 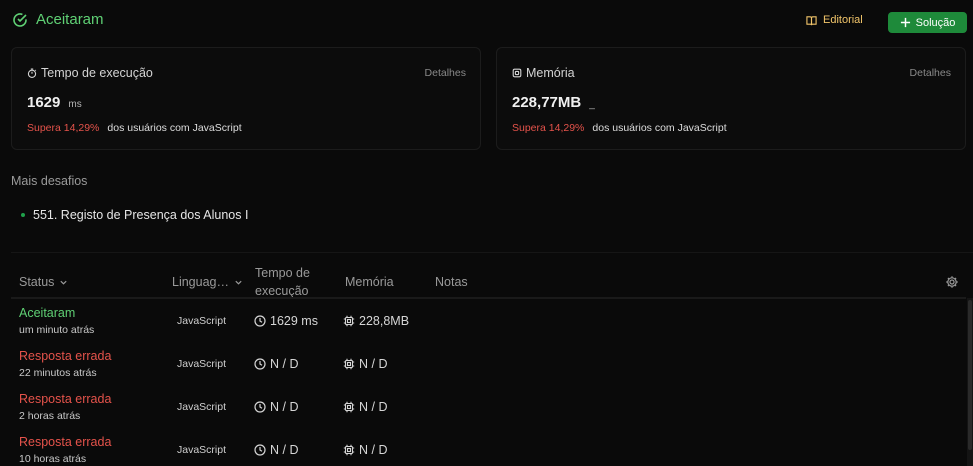 I want to click on challenge-link: 551. Registo de Presença dos Alunos I, so click(x=134, y=215).